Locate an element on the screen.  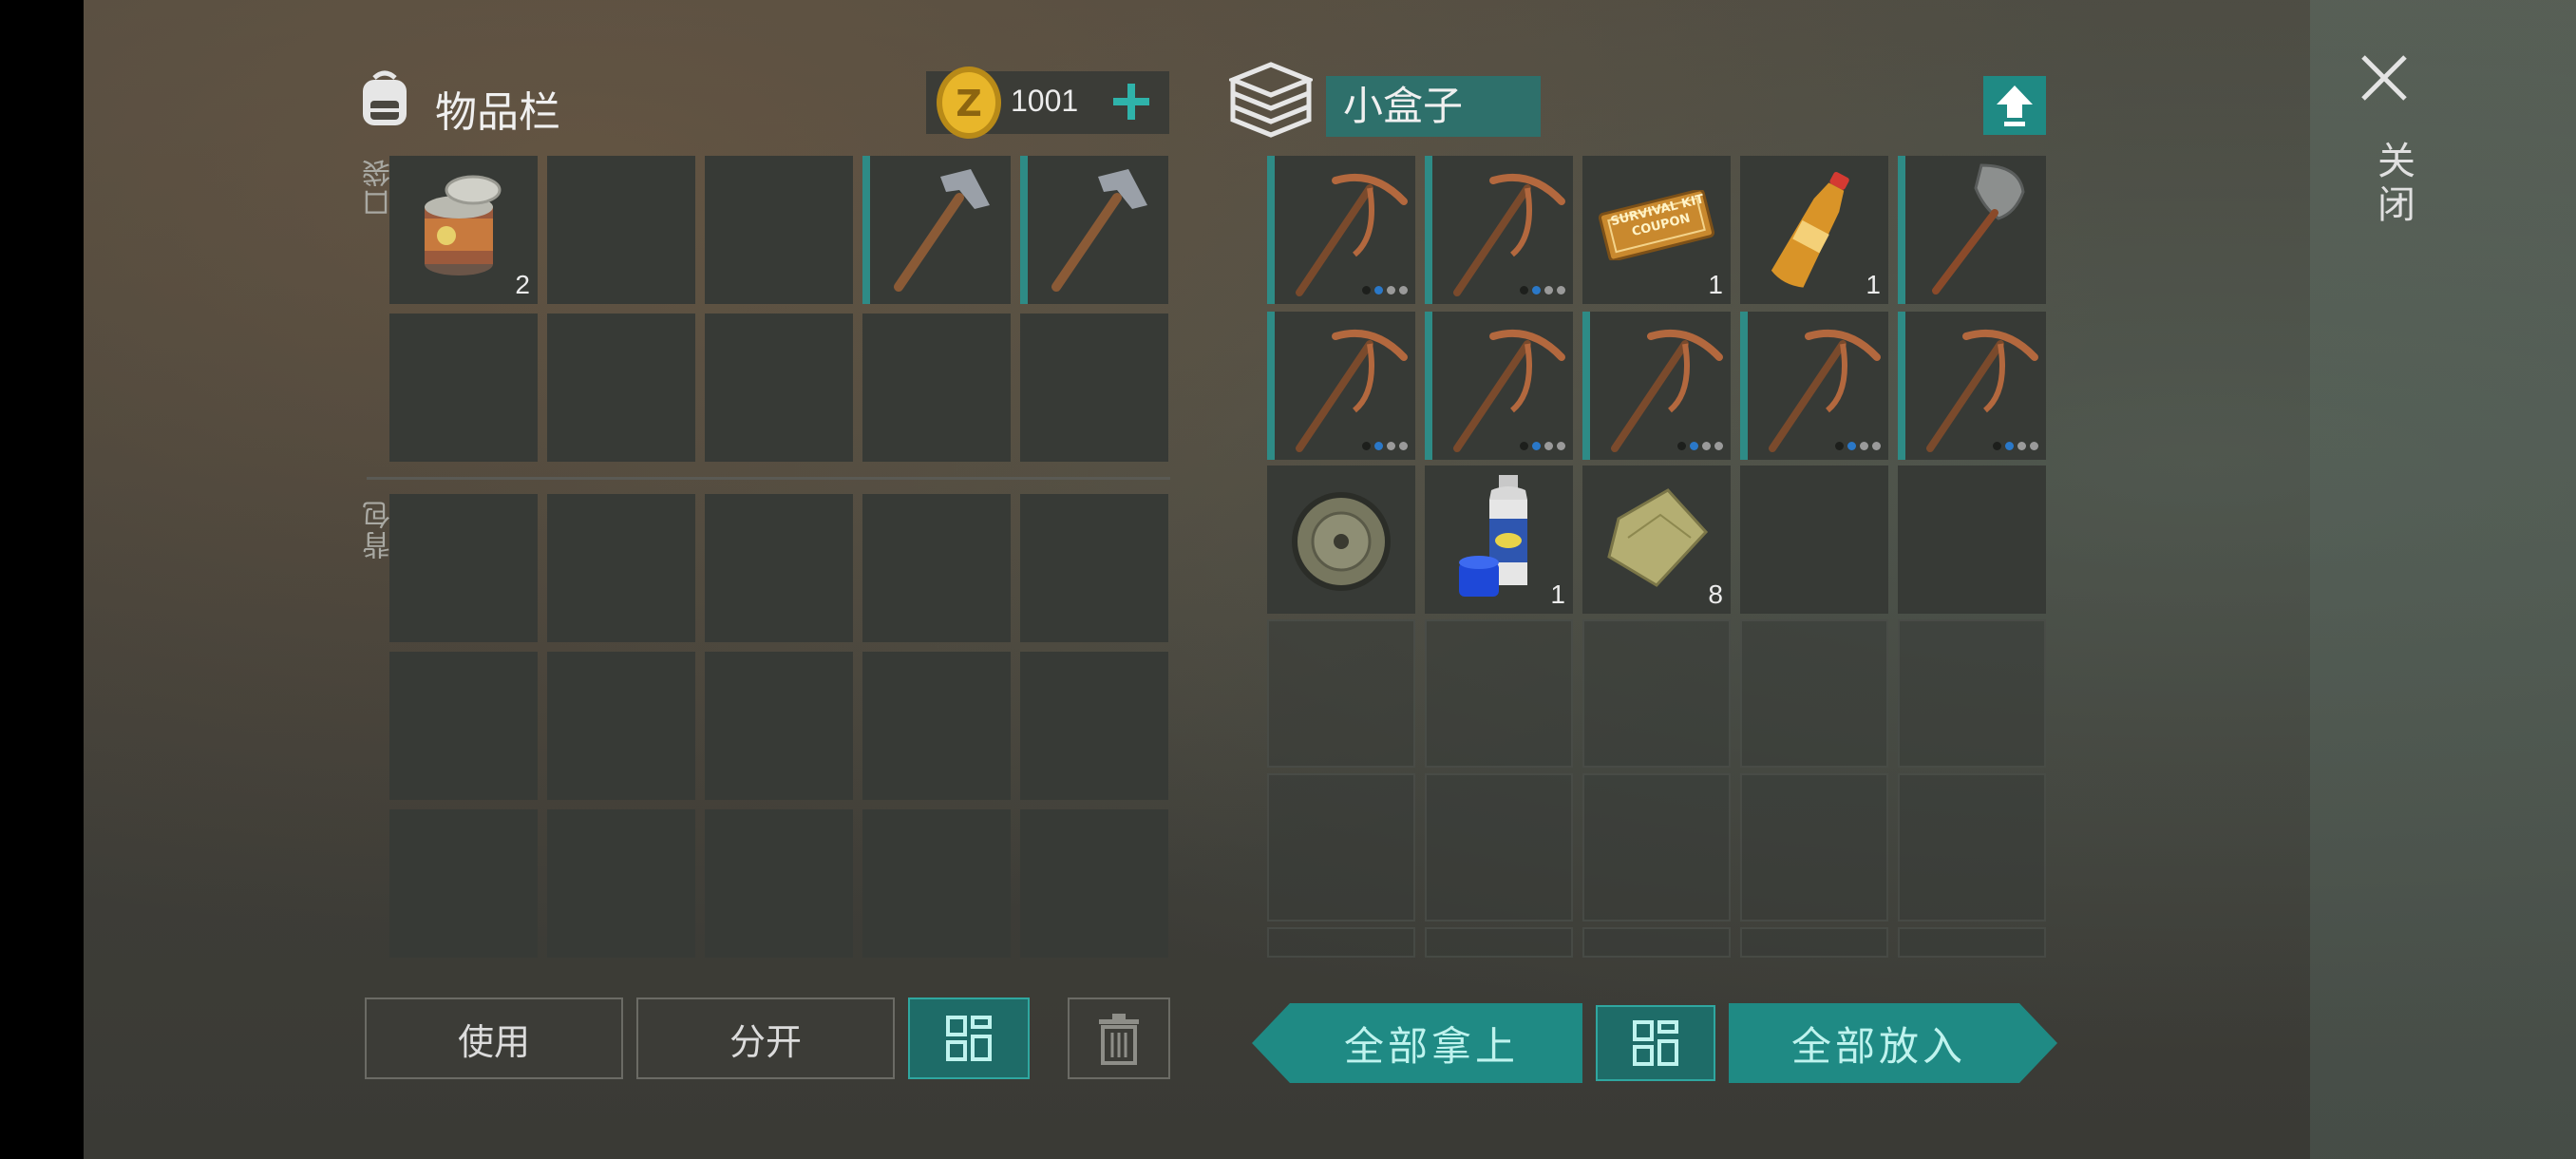
close-icon is located at coordinates (2384, 78).